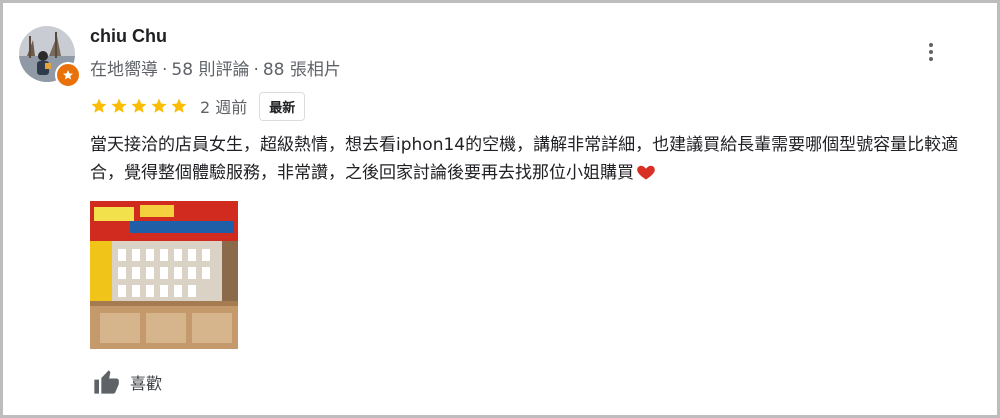 The height and width of the screenshot is (418, 1000). What do you see at coordinates (931, 45) in the screenshot?
I see `more-vert-icon` at bounding box center [931, 45].